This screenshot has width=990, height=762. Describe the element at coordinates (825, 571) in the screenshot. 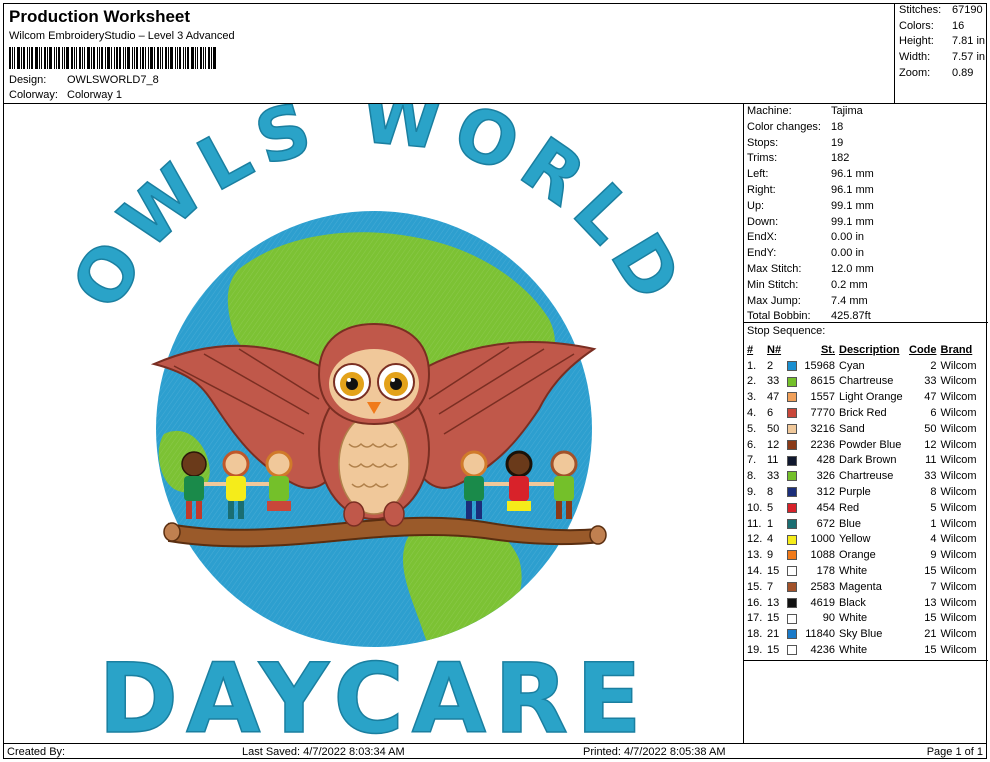

I see `row-stitches: 178` at that location.